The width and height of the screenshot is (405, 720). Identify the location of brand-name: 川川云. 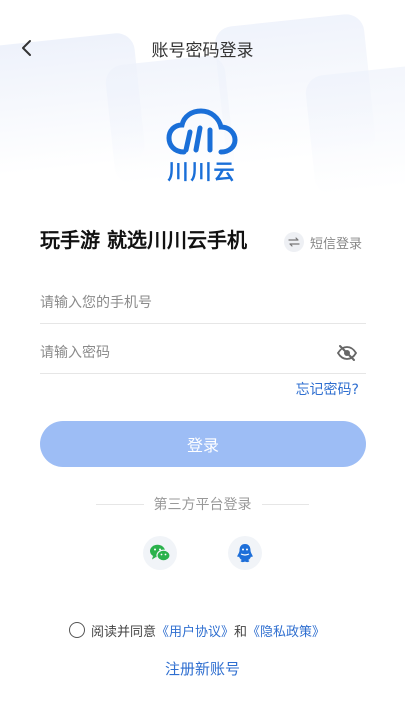
(202, 172).